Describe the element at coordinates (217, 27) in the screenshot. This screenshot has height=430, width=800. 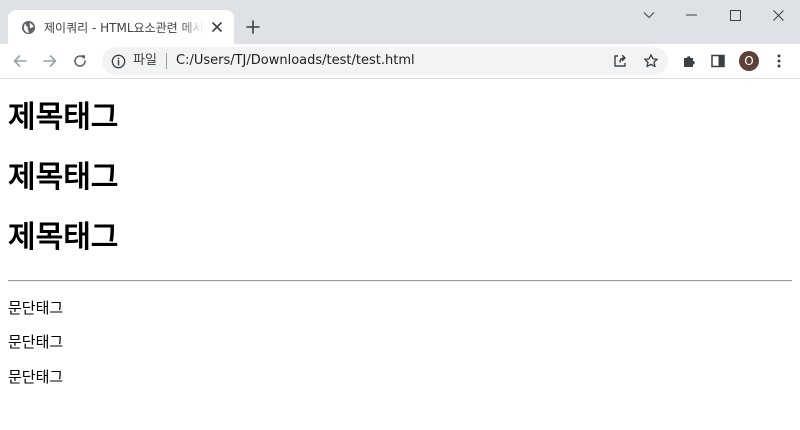
I see `close-icon` at that location.